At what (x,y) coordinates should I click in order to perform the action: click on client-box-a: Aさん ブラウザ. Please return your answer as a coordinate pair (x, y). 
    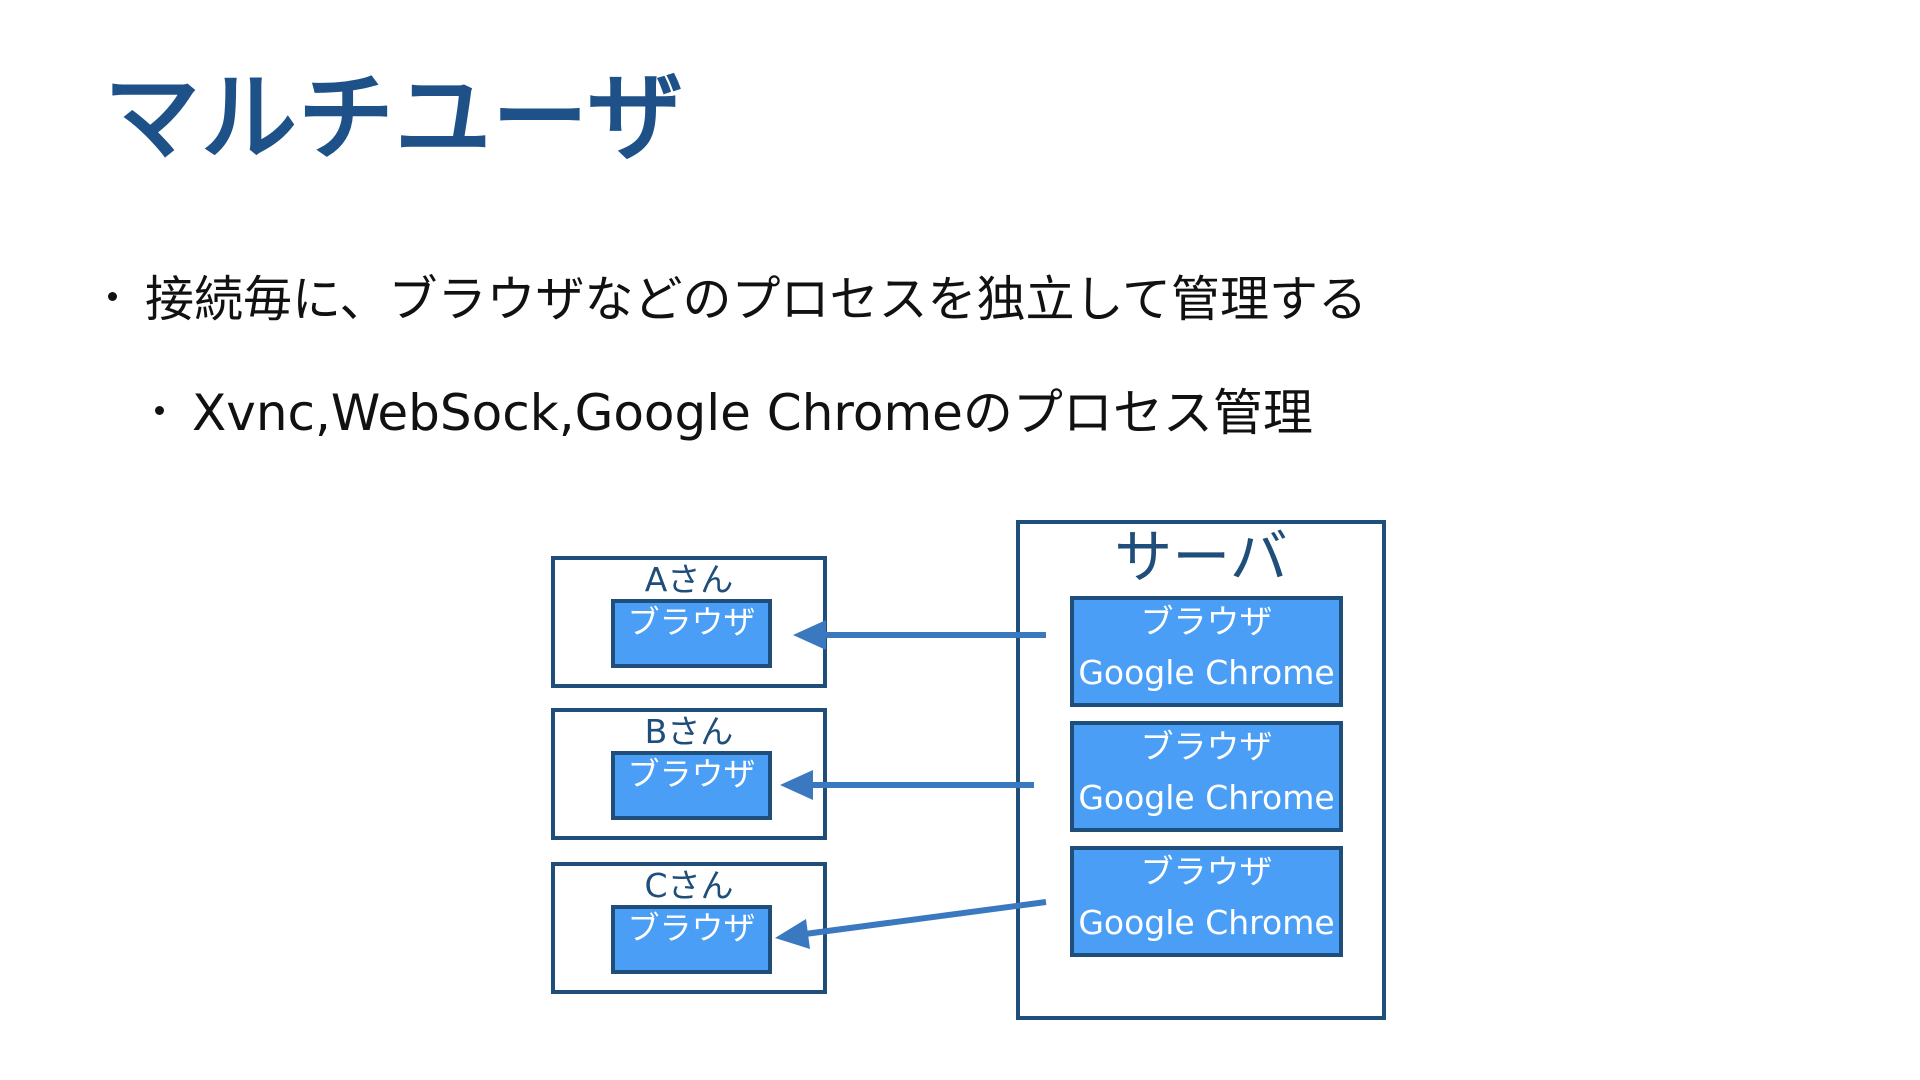
    Looking at the image, I should click on (689, 622).